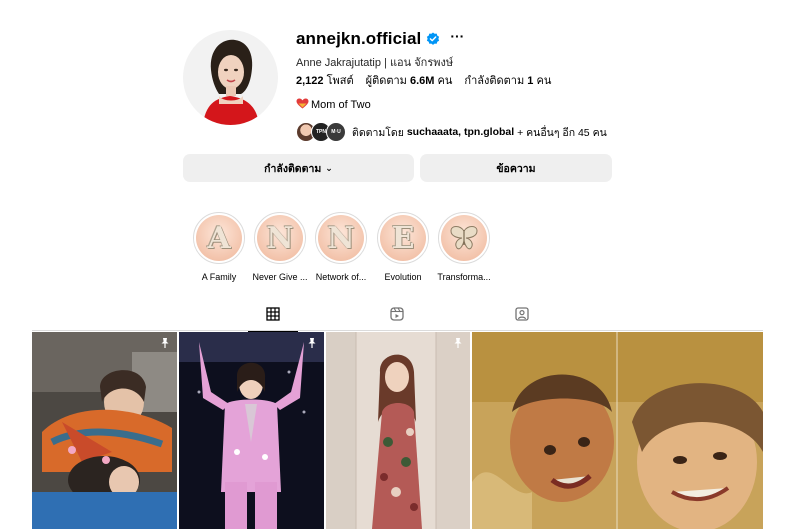 The width and height of the screenshot is (800, 529). Describe the element at coordinates (219, 277) in the screenshot. I see `highlight-label: A Family` at that location.